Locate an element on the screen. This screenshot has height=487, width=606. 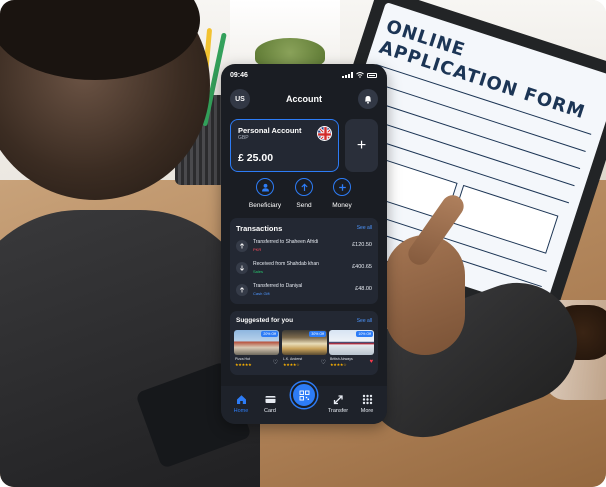
add-account-button: + is located at coordinates (361, 145).